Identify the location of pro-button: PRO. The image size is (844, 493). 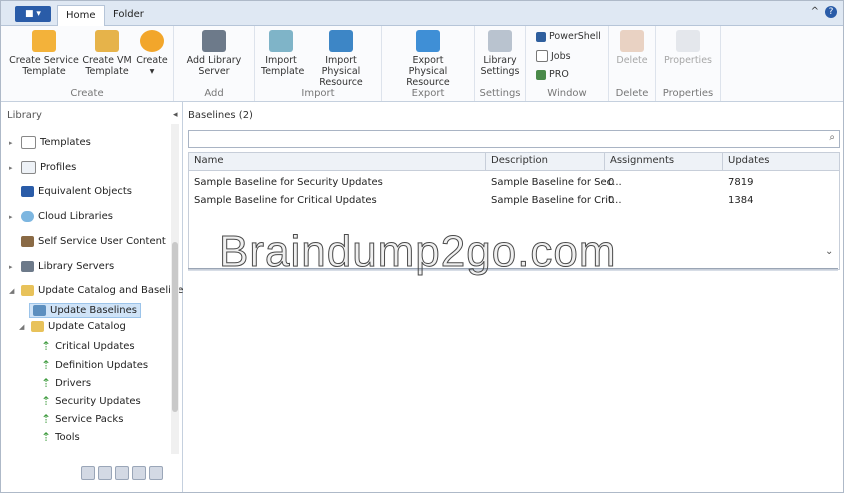
(552, 74).